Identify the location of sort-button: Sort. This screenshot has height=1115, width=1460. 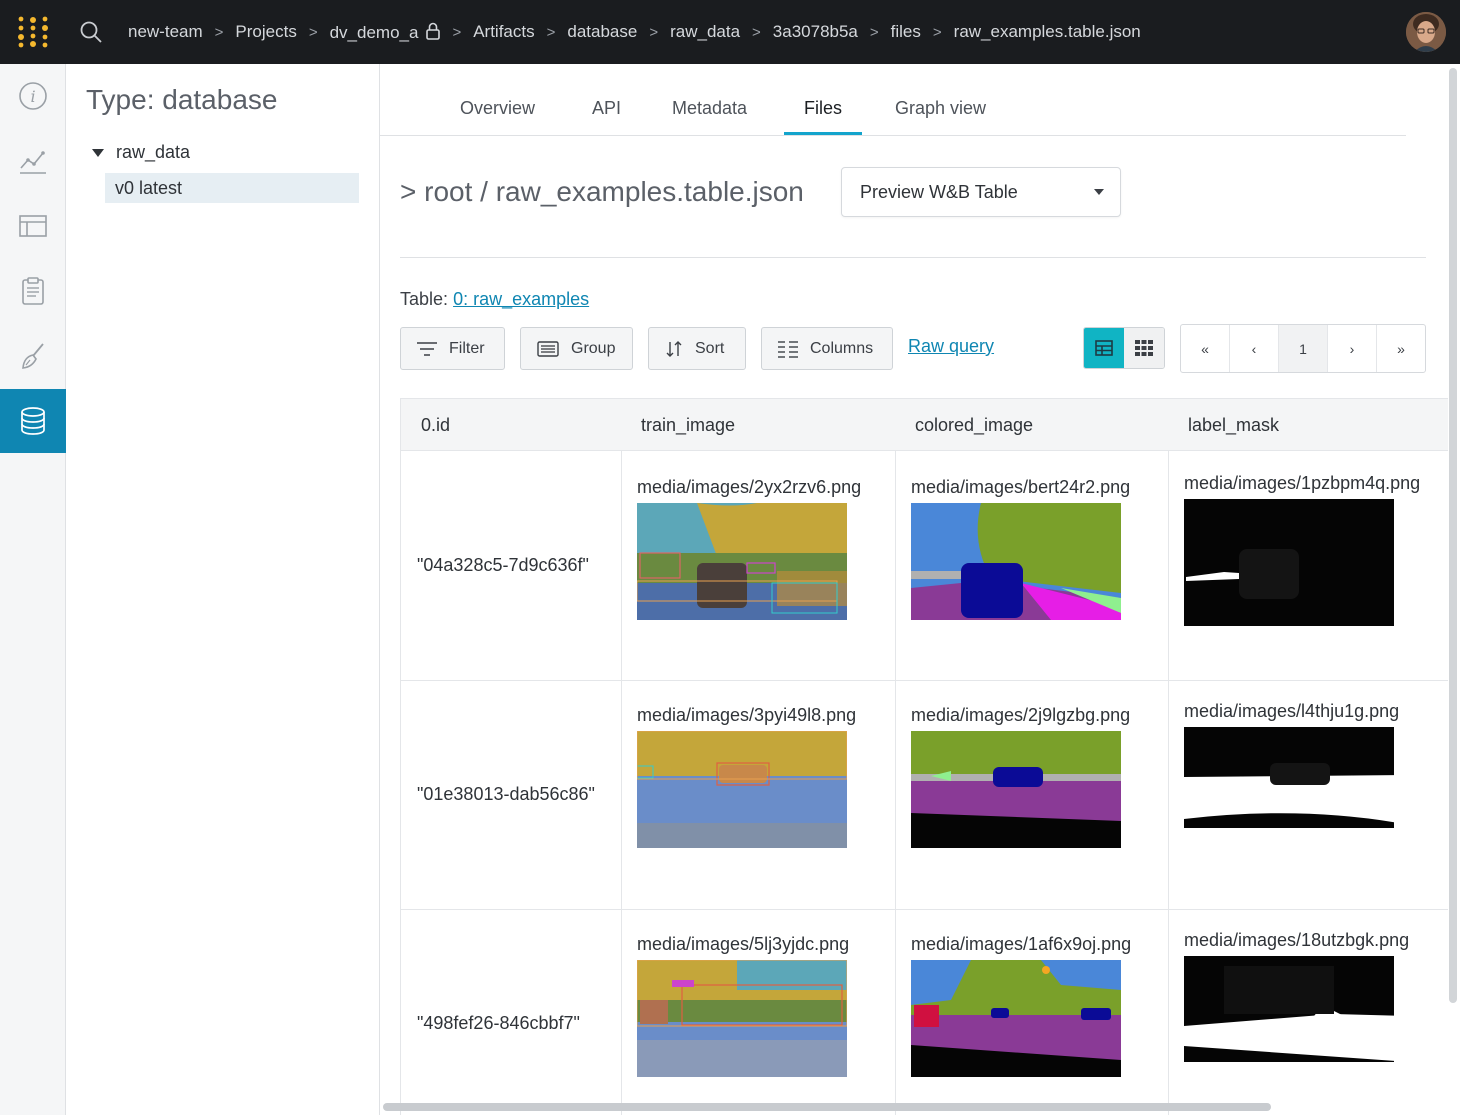
(697, 348).